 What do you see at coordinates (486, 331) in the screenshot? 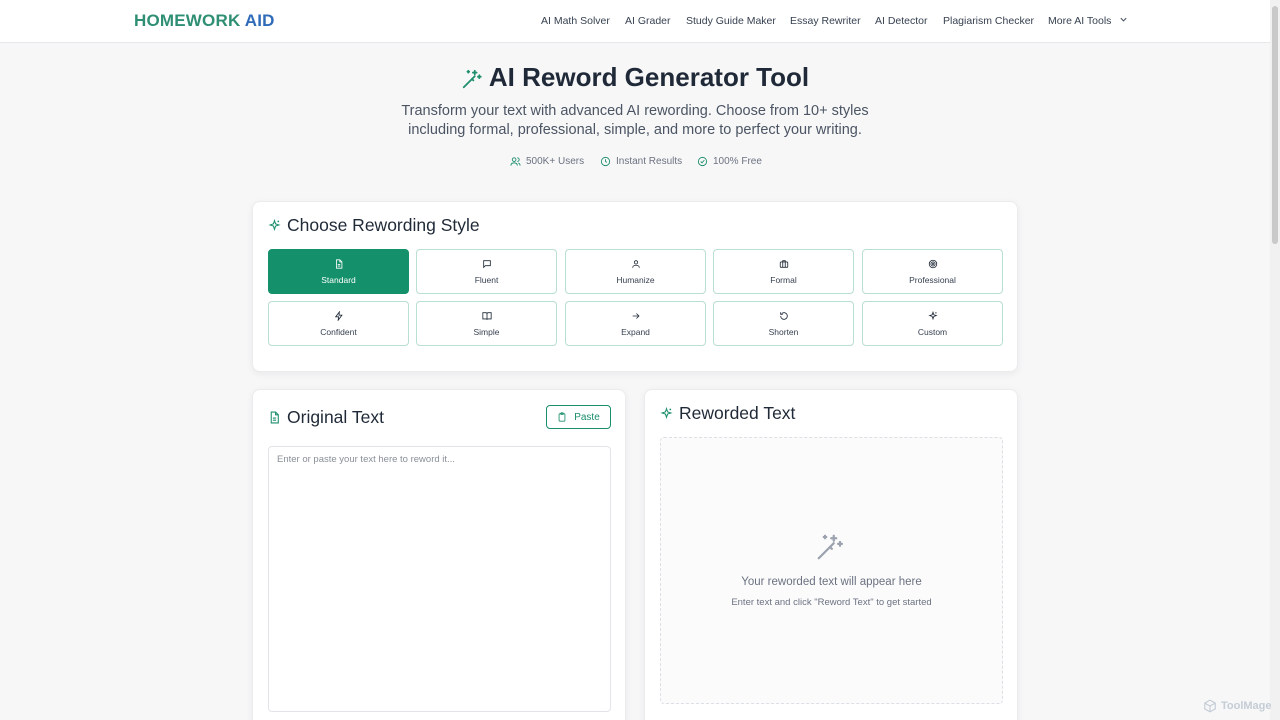
I see `style-option-label: Simple` at bounding box center [486, 331].